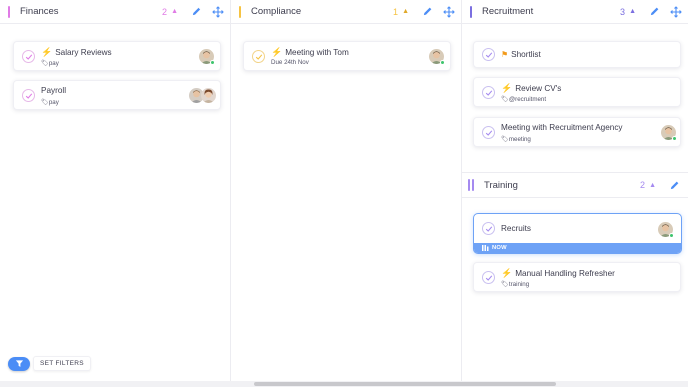  I want to click on task-card: ⚡ Salary Reviews 🏷︎pay, so click(117, 56).